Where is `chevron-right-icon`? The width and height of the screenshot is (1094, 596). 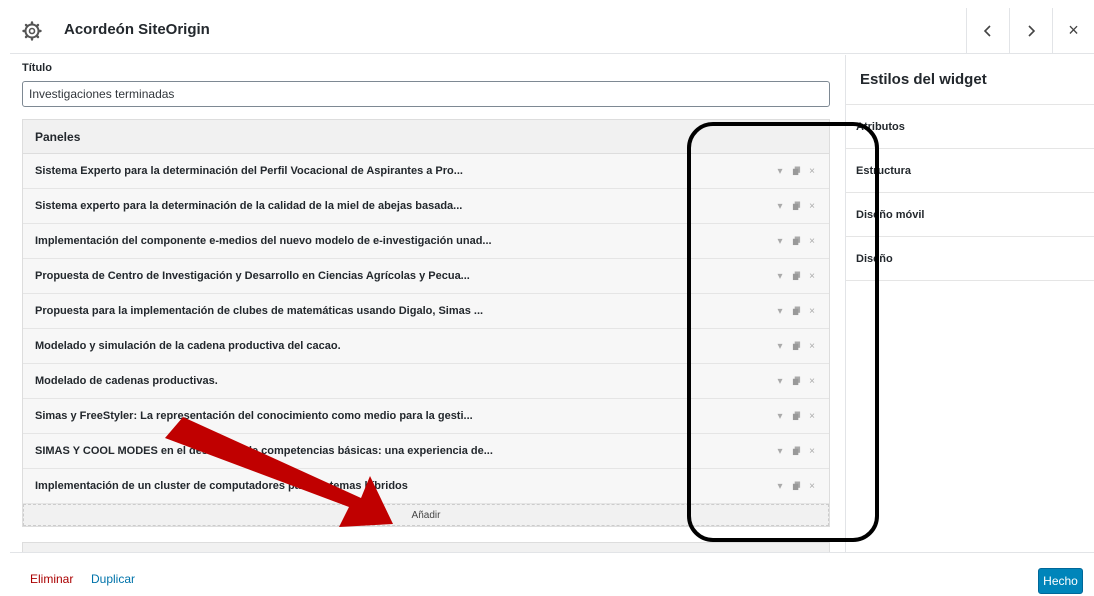 chevron-right-icon is located at coordinates (1031, 30).